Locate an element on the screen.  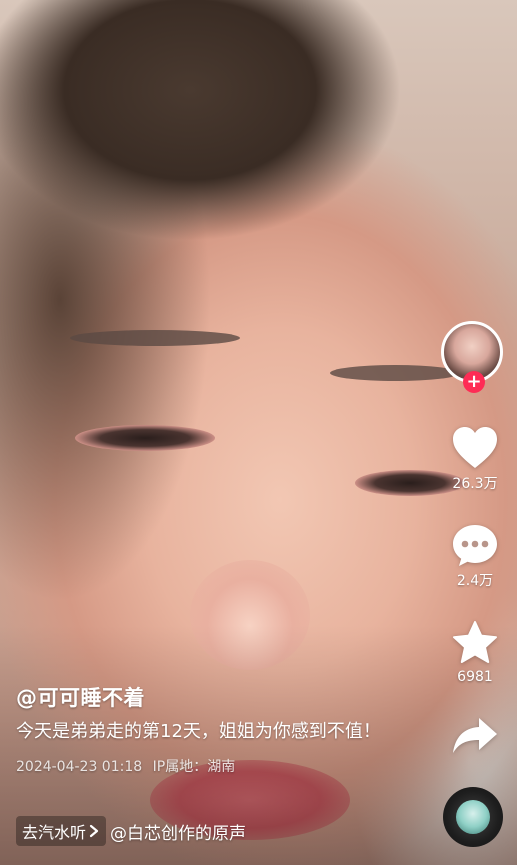
music-cover is located at coordinates (473, 817).